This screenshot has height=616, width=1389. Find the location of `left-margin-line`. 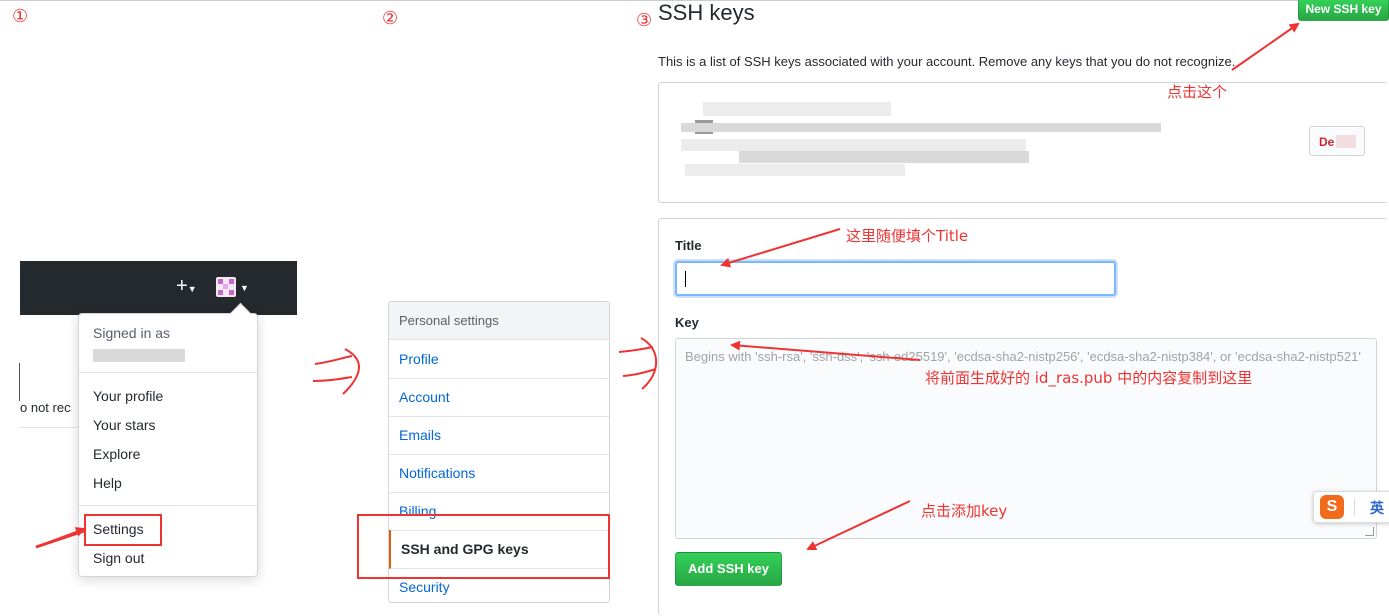

left-margin-line is located at coordinates (19, 382).